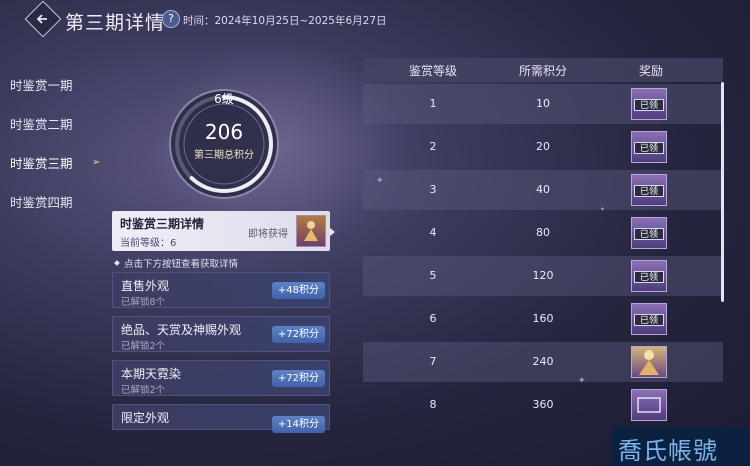 This screenshot has width=750, height=466. I want to click on nav-item-period-2: 时鉴赏二期, so click(41, 123).